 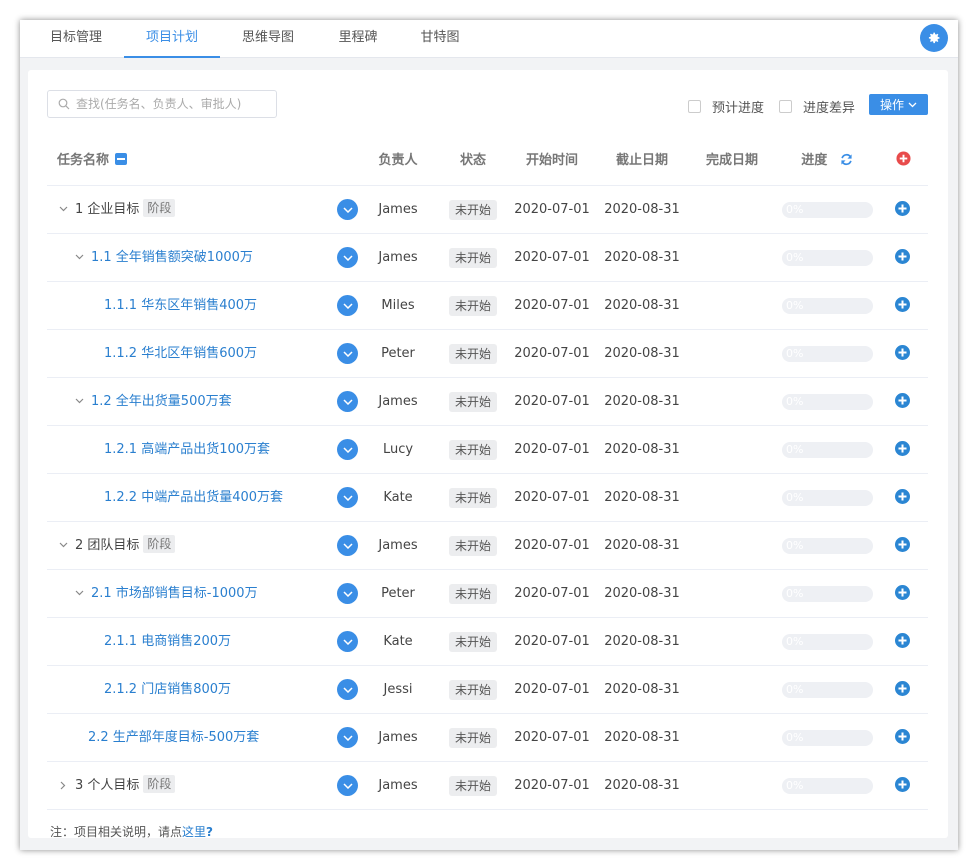 What do you see at coordinates (107, 209) in the screenshot?
I see `task-name-text: 1 企业目标` at bounding box center [107, 209].